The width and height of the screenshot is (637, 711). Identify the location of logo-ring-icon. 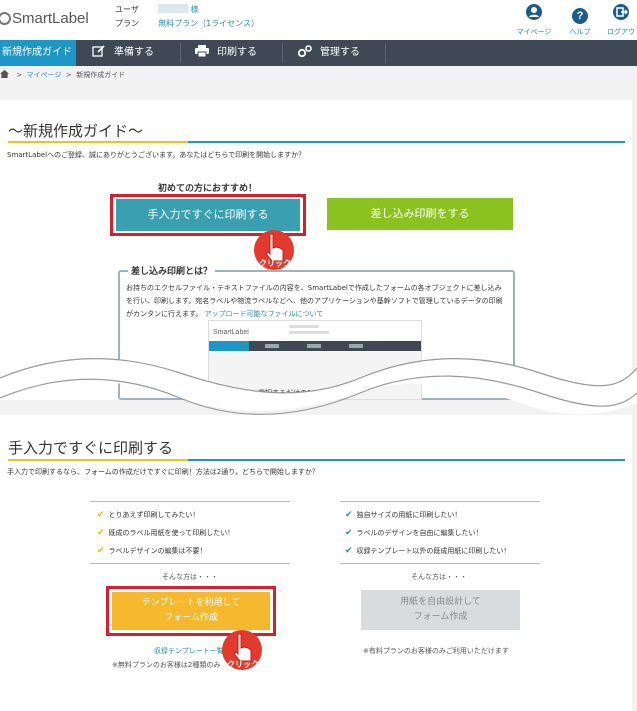
(5, 18).